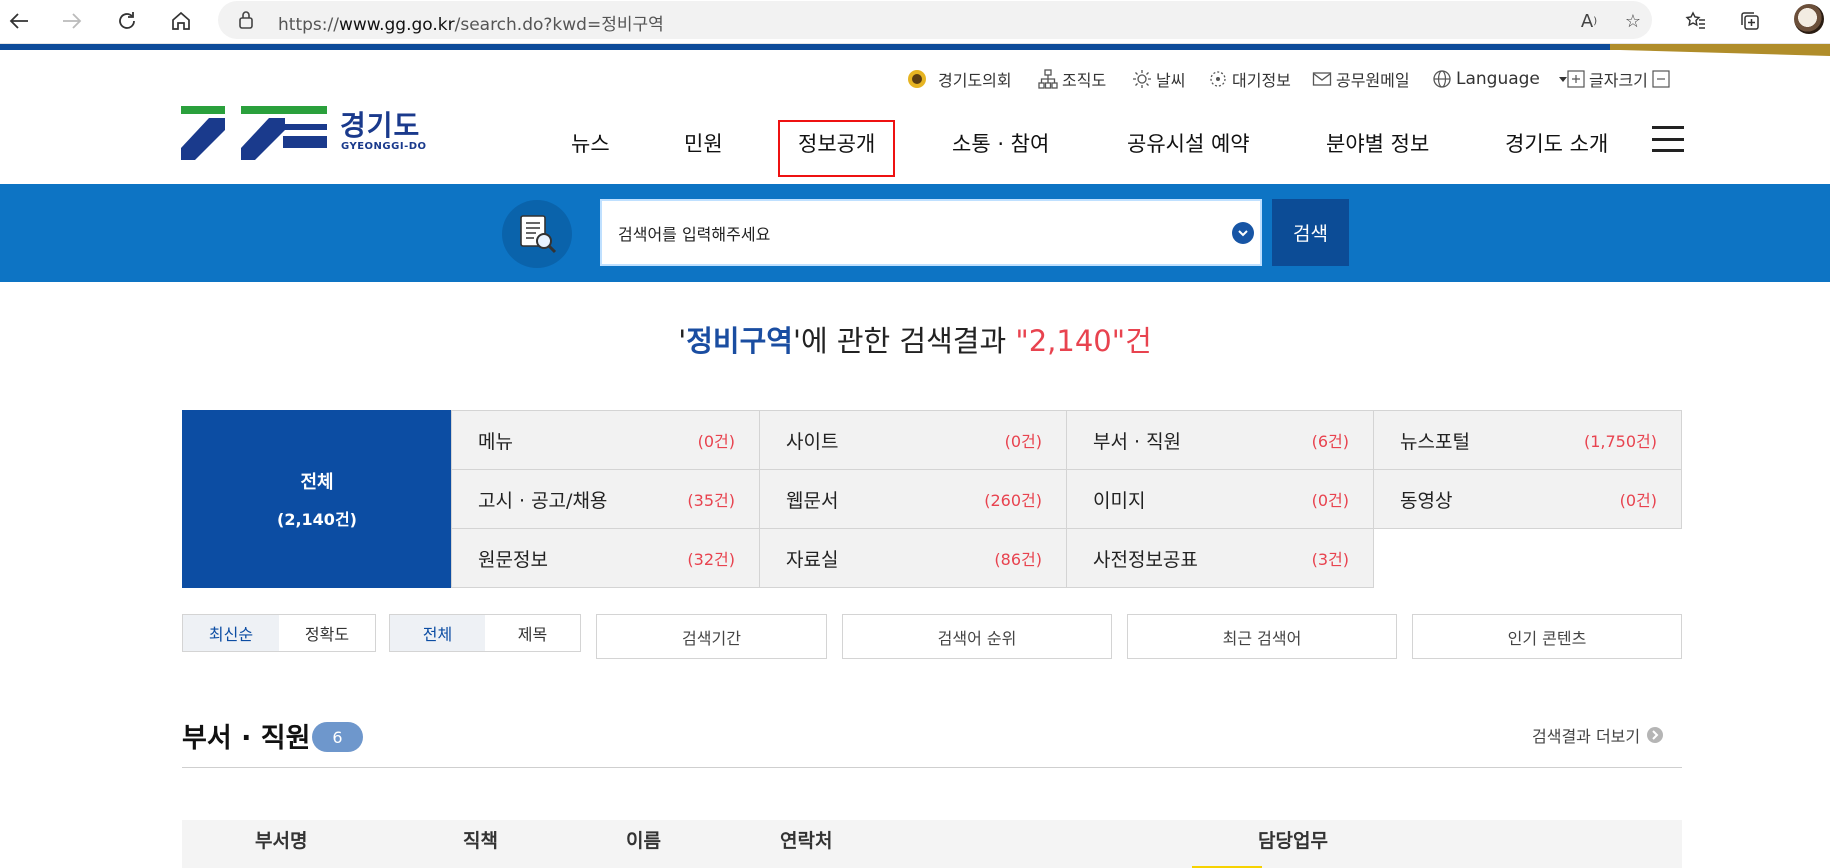 The height and width of the screenshot is (868, 1830). Describe the element at coordinates (913, 499) in the screenshot. I see `category-web-docs: 웹문서 (260건)` at that location.